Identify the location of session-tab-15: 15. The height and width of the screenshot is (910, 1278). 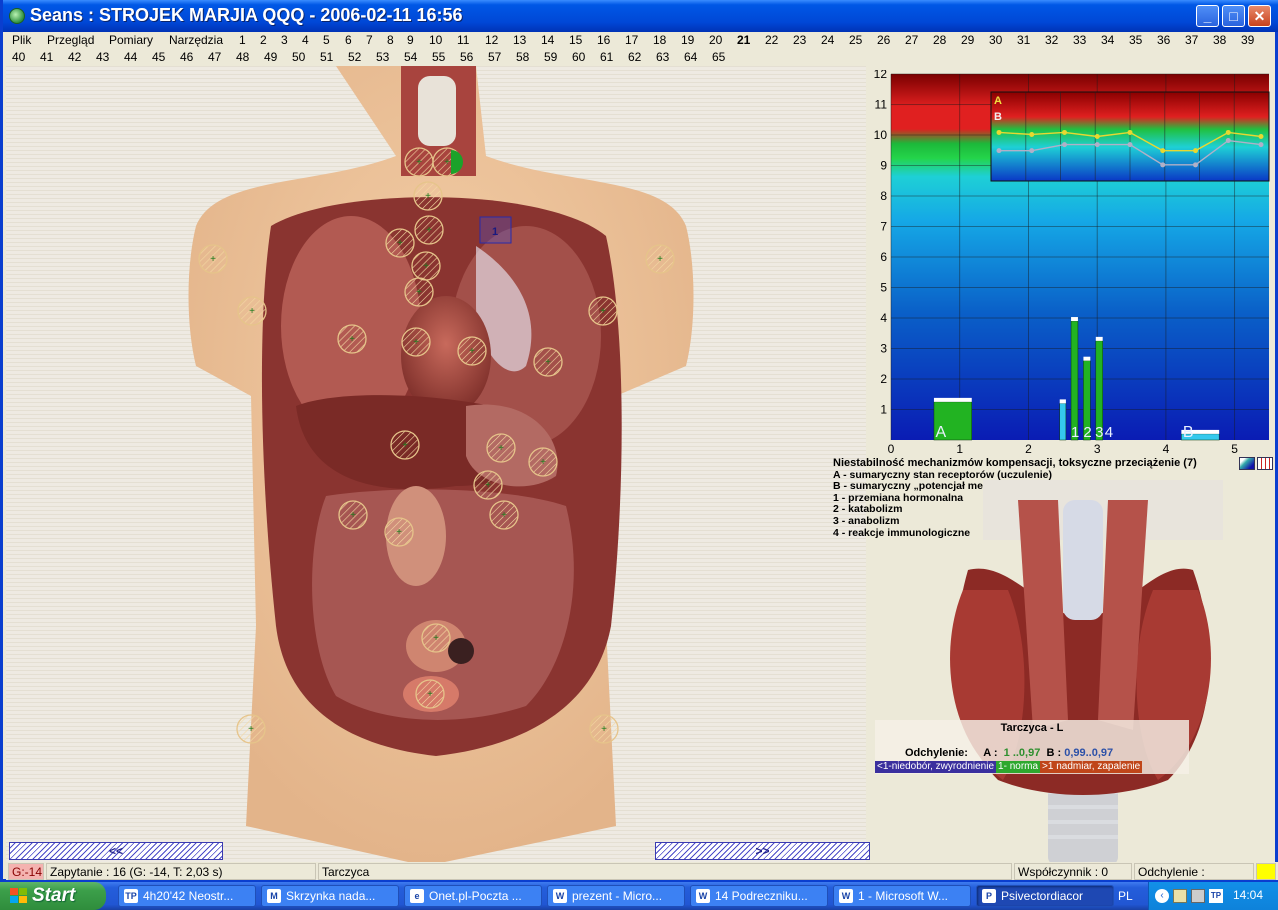
(575, 40).